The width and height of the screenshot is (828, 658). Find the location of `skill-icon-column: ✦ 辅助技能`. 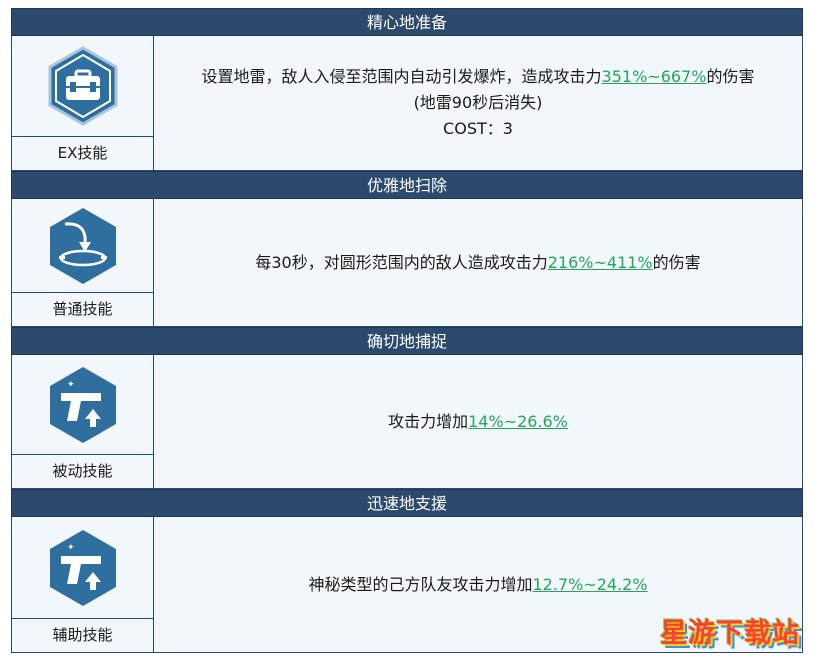

skill-icon-column: ✦ 辅助技能 is located at coordinates (83, 584).